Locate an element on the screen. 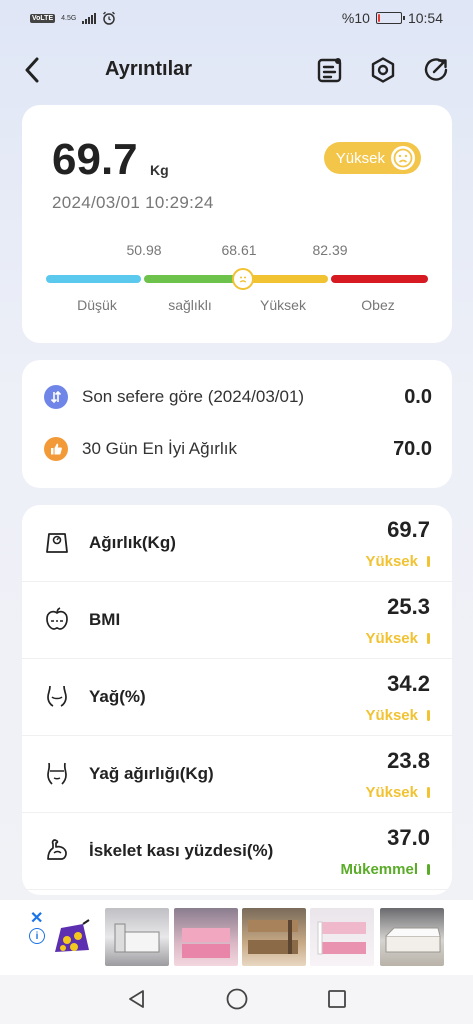 This screenshot has width=473, height=1024. waist-icon is located at coordinates (57, 773).